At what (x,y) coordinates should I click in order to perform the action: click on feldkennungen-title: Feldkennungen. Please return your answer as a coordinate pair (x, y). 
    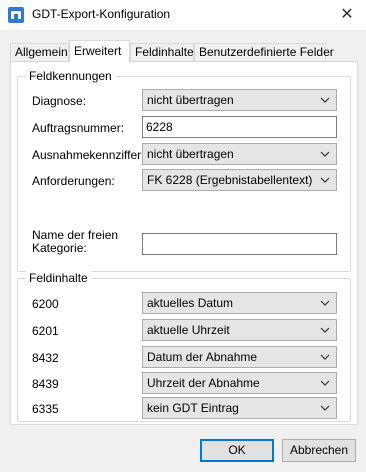
    Looking at the image, I should click on (70, 76).